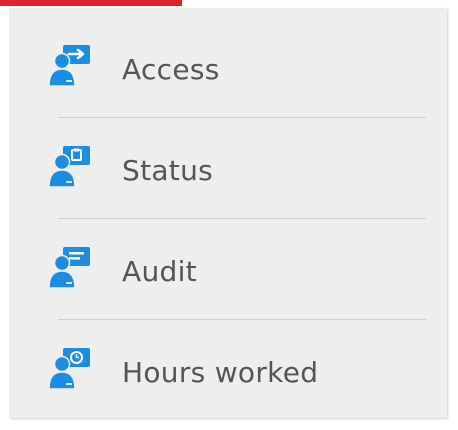 The width and height of the screenshot is (458, 430). Describe the element at coordinates (69, 66) in the screenshot. I see `user-access-arrow-icon` at that location.